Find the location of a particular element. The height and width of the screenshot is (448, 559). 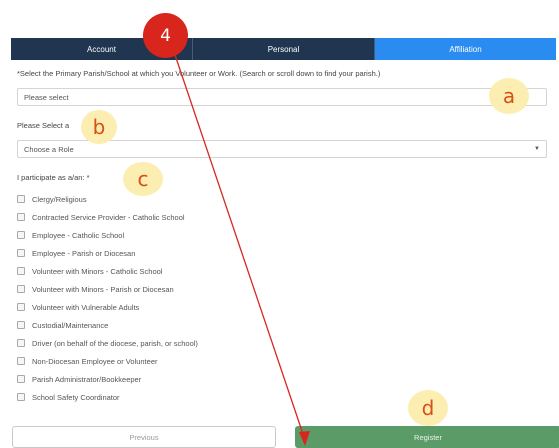

annotation-b: b is located at coordinates (99, 127).